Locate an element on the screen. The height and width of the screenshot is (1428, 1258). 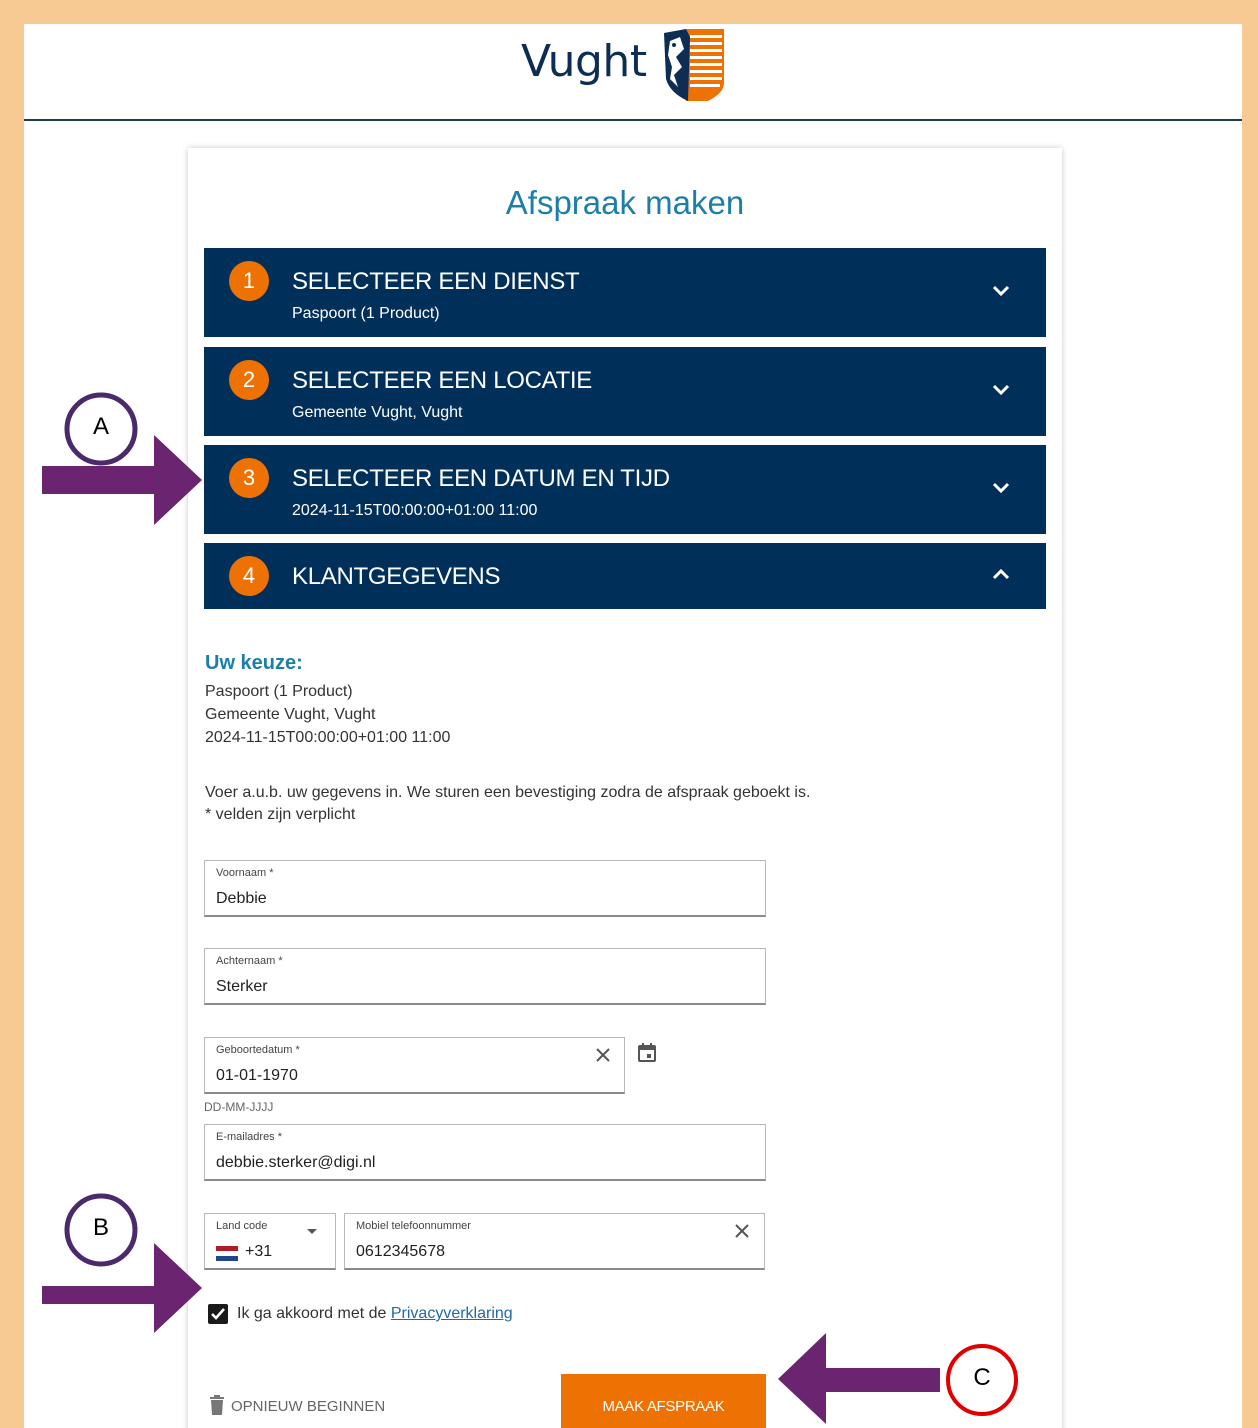
country-code-select: Land code +31 is located at coordinates (270, 1241).